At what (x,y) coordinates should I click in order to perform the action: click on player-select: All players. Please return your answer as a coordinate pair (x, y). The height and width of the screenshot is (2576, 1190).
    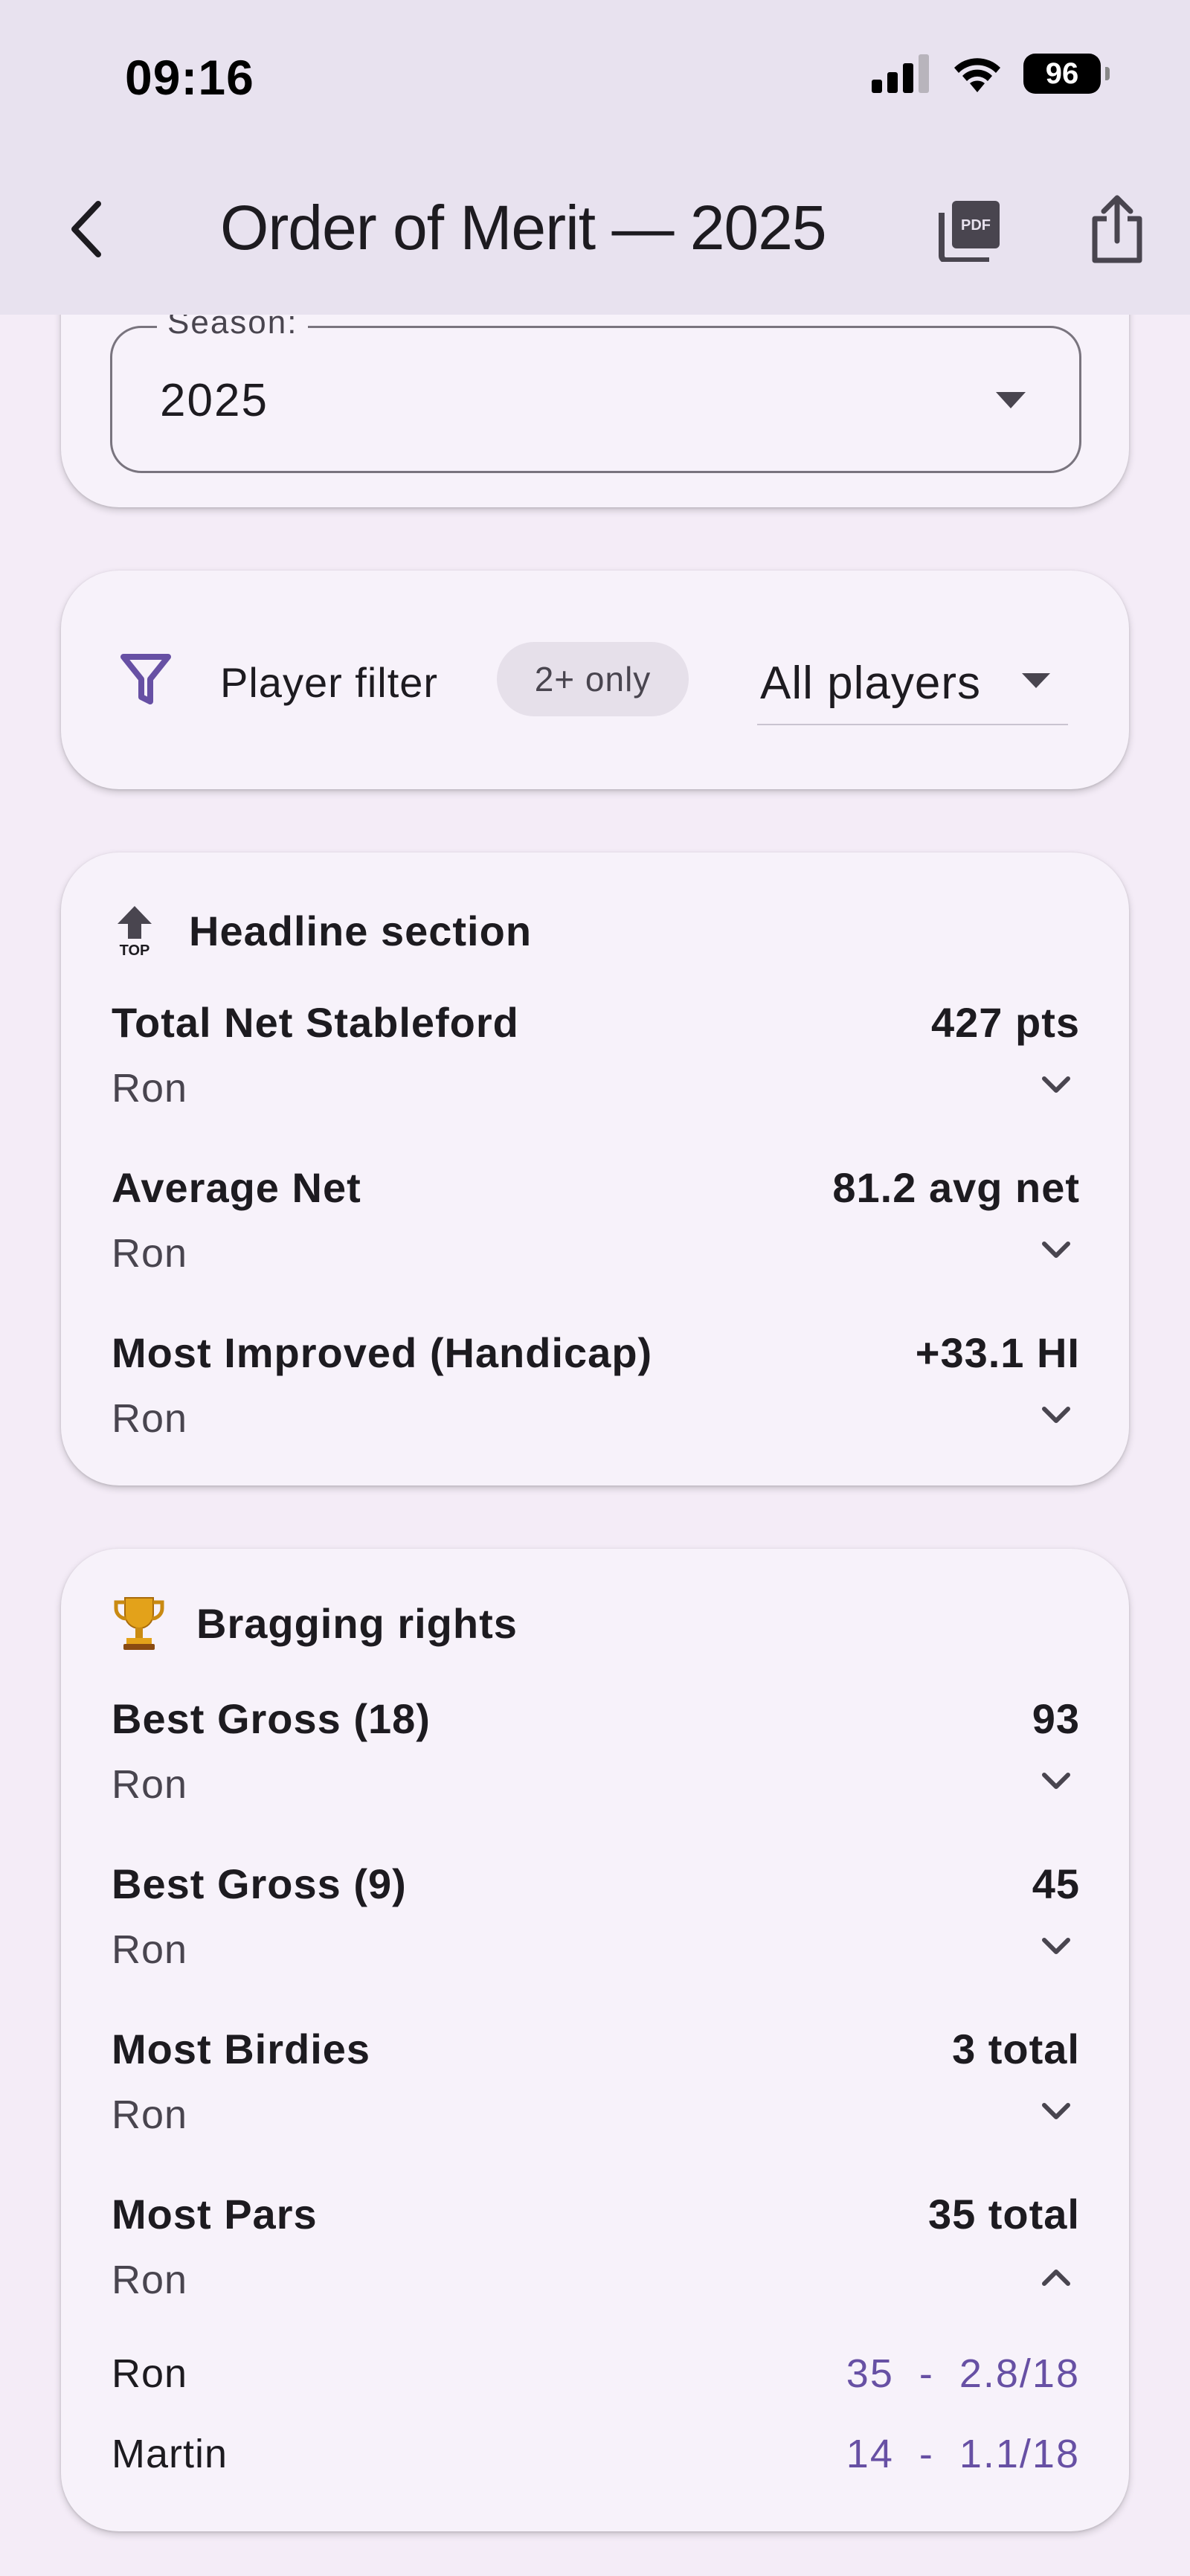
    Looking at the image, I should click on (913, 680).